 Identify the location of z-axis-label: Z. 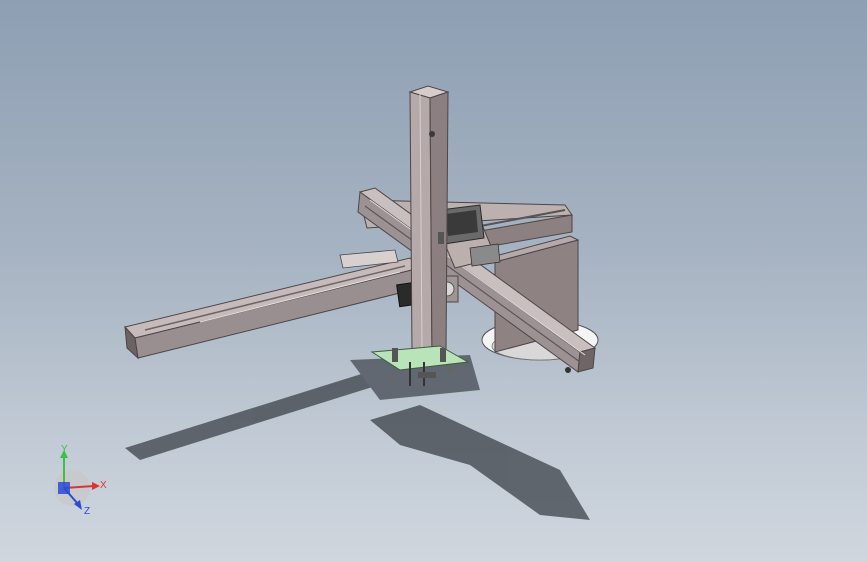
(87, 511).